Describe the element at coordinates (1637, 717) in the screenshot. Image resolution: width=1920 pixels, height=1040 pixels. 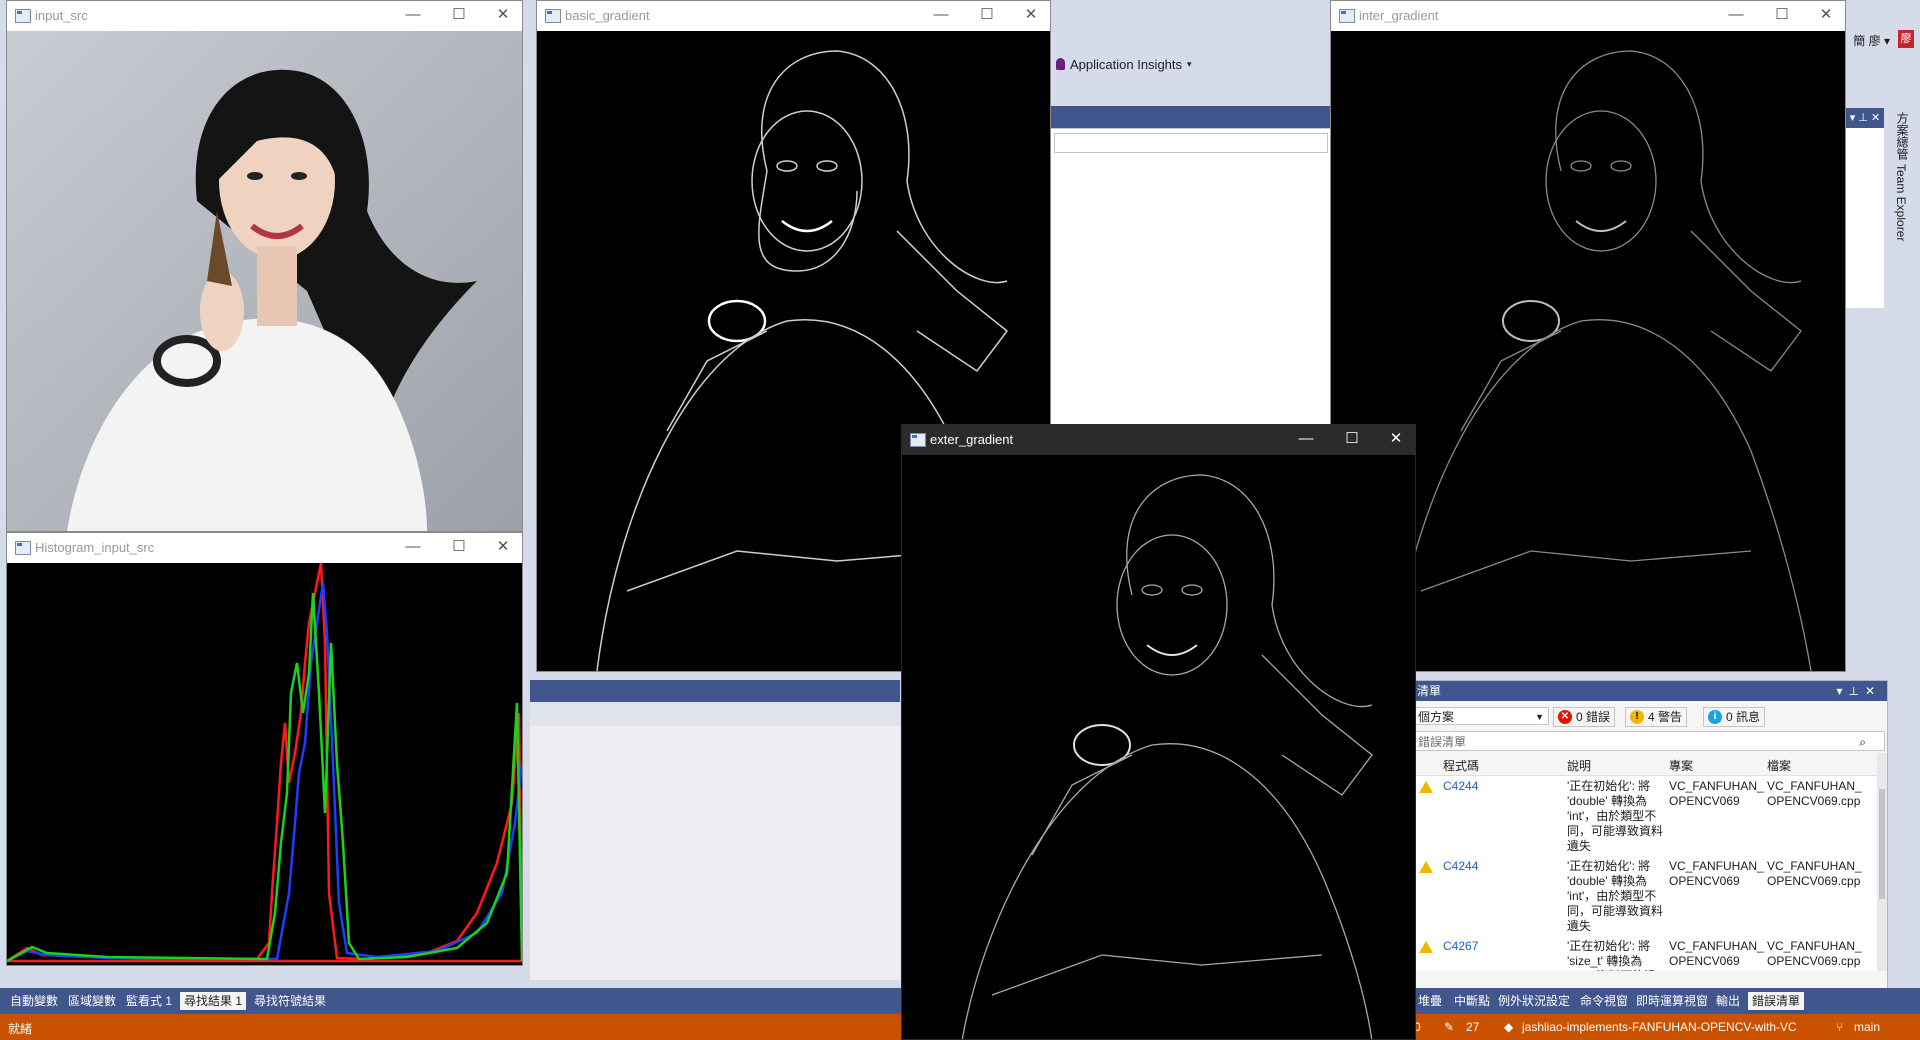
I see `warning-icon: !` at that location.